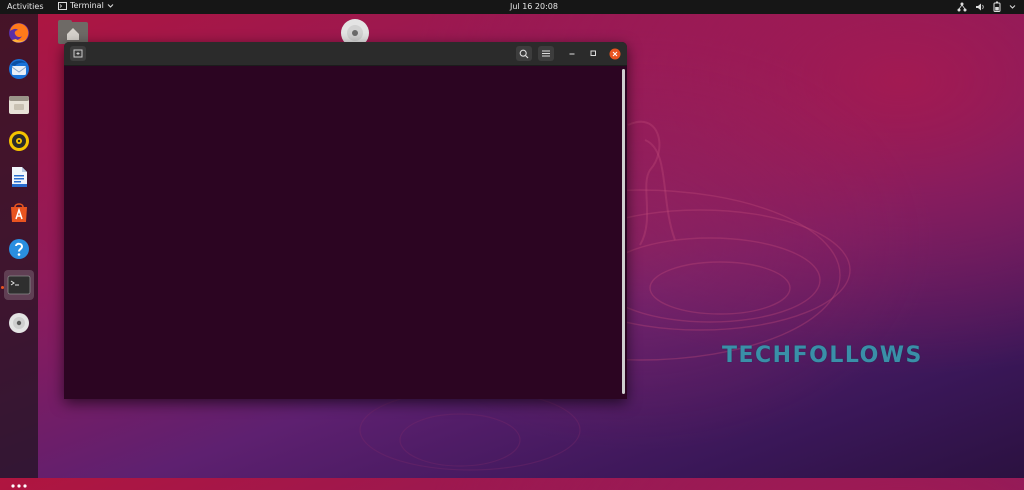 The image size is (1024, 490). I want to click on rhythmbox-icon, so click(19, 141).